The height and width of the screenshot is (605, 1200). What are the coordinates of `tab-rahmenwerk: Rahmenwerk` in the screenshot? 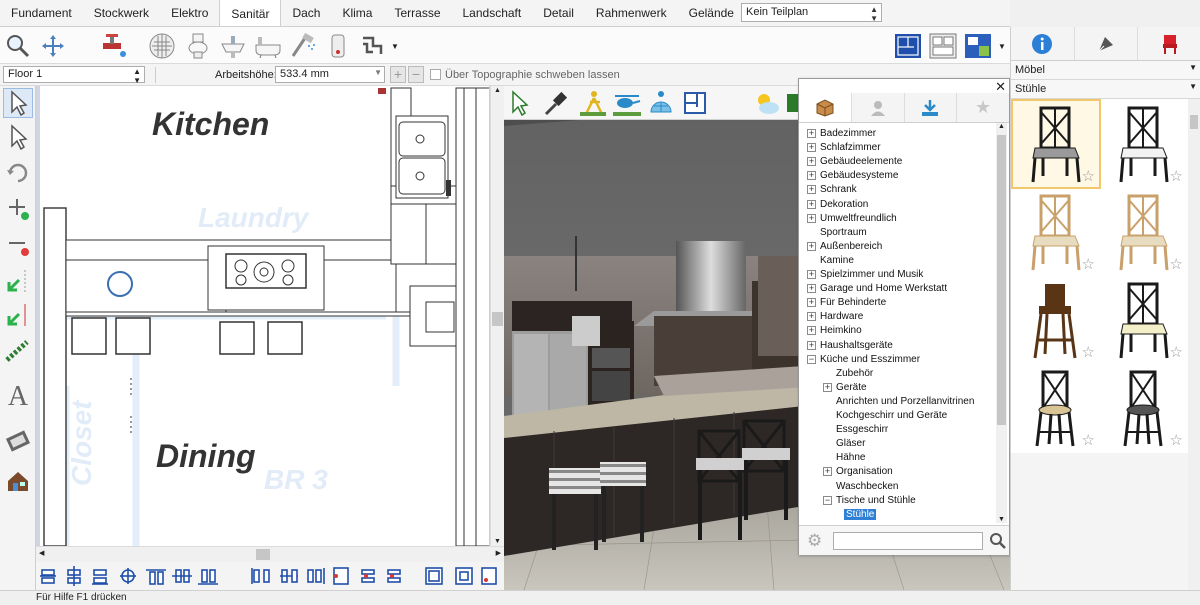 It's located at (631, 13).